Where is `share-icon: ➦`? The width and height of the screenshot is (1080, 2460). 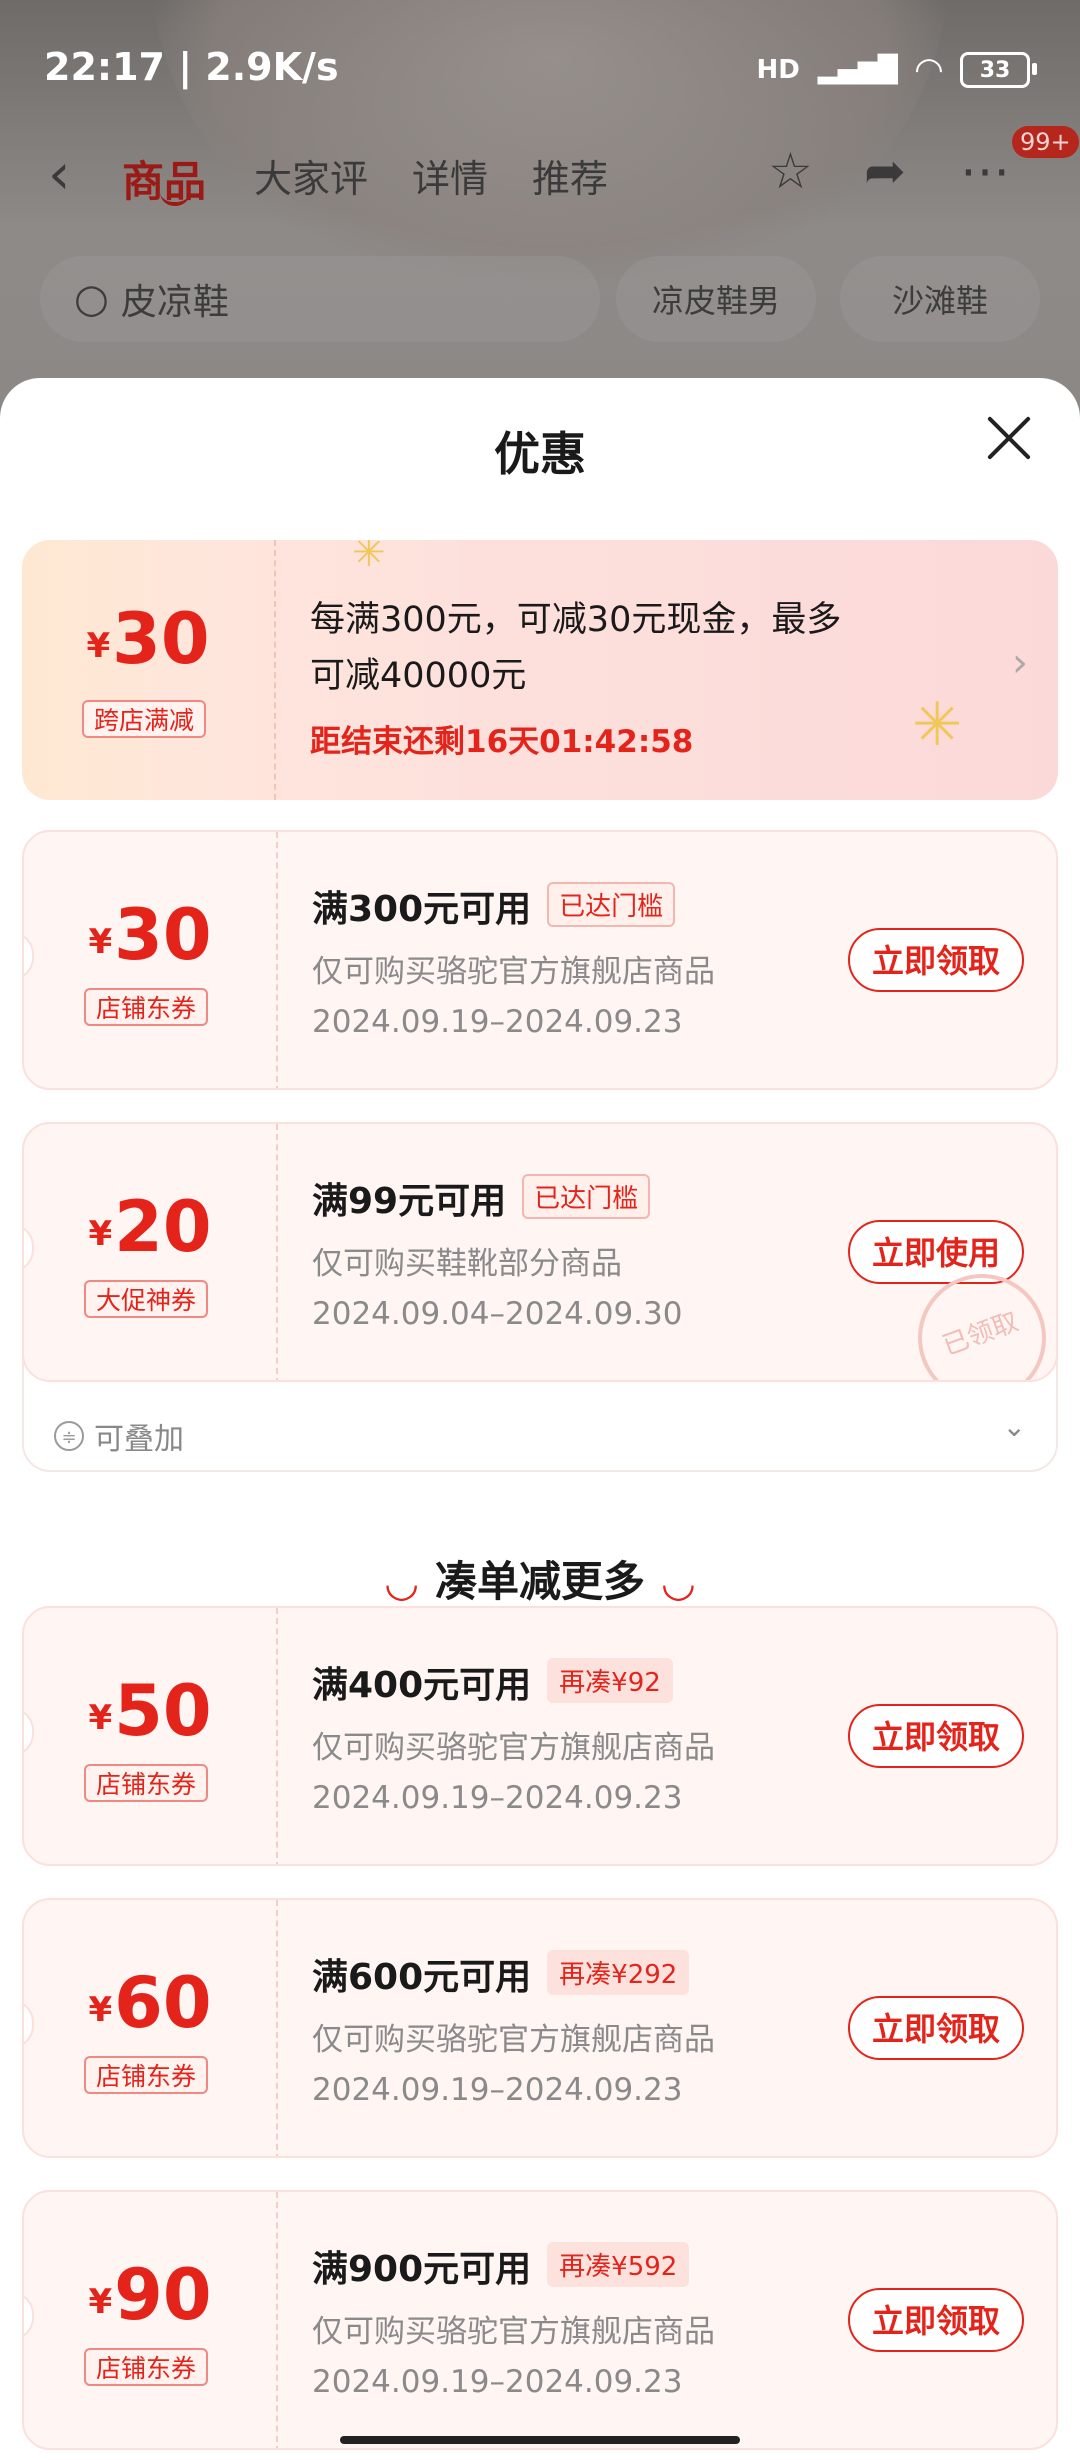 share-icon: ➦ is located at coordinates (885, 171).